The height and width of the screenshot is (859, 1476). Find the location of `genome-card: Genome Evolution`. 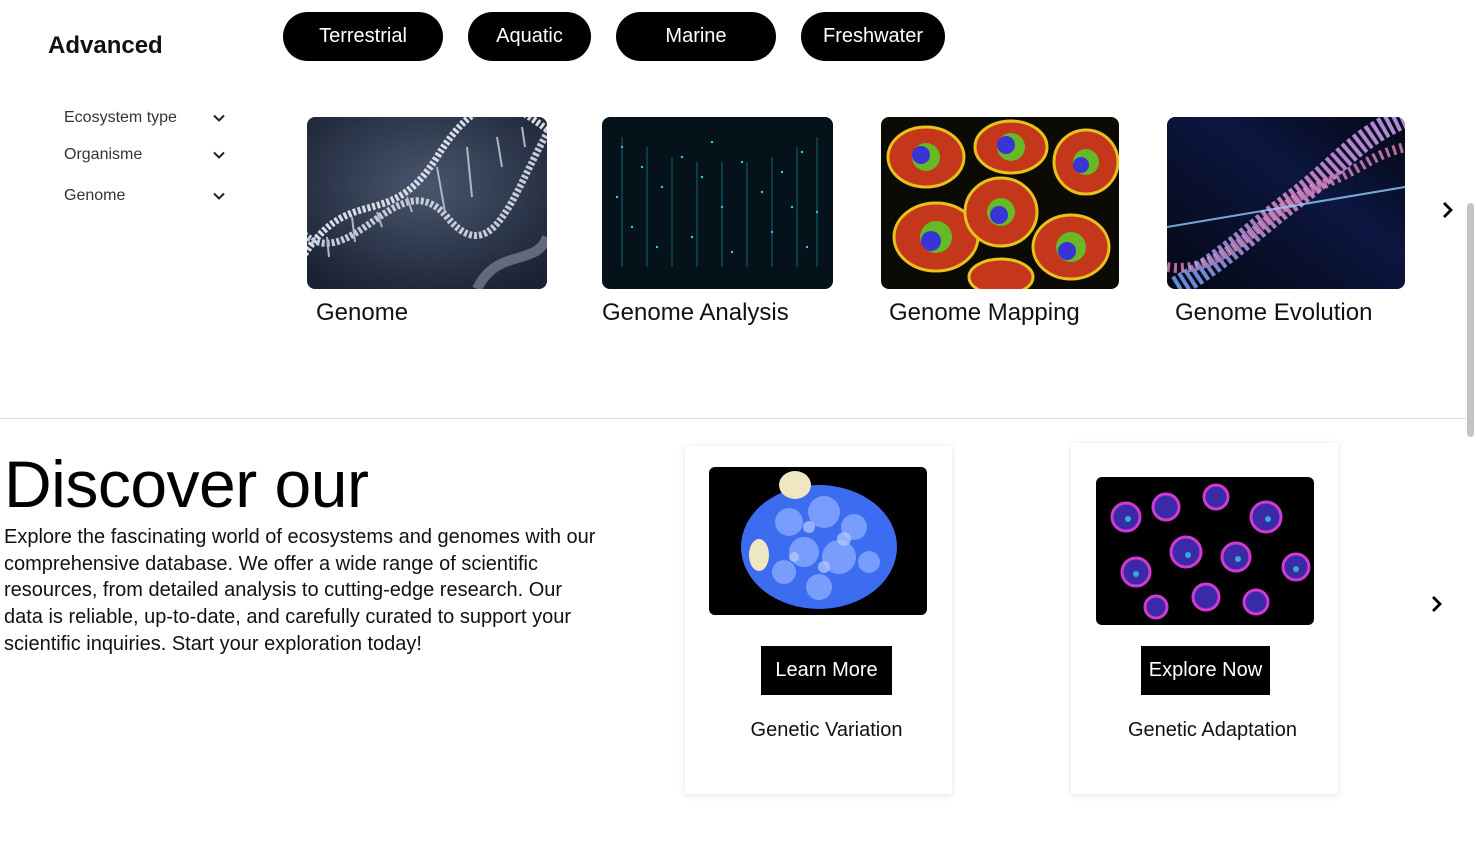

genome-card: Genome Evolution is located at coordinates (1286, 221).